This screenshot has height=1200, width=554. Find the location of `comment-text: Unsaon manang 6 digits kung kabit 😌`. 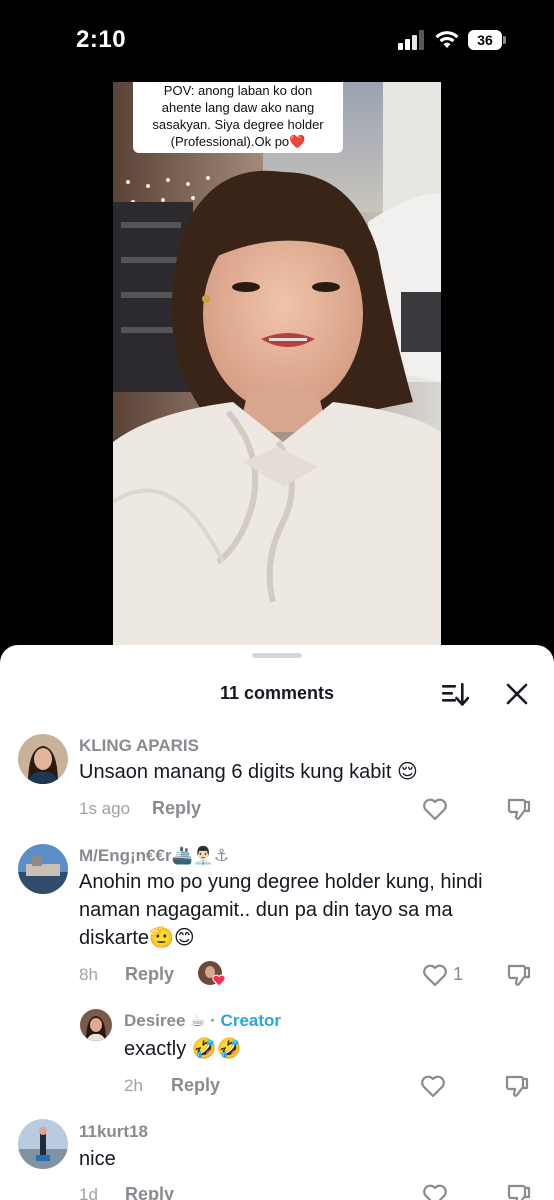

comment-text: Unsaon manang 6 digits kung kabit 😌 is located at coordinates (248, 772).